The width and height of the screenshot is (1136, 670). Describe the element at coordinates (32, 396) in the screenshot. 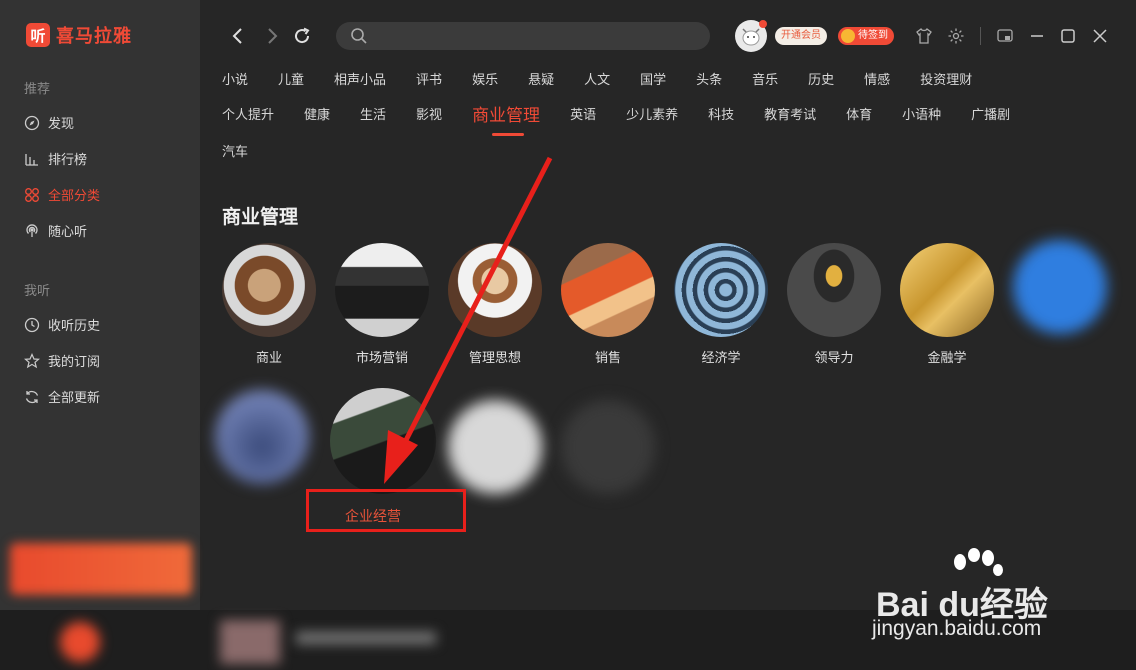

I see `refresh-icon` at that location.